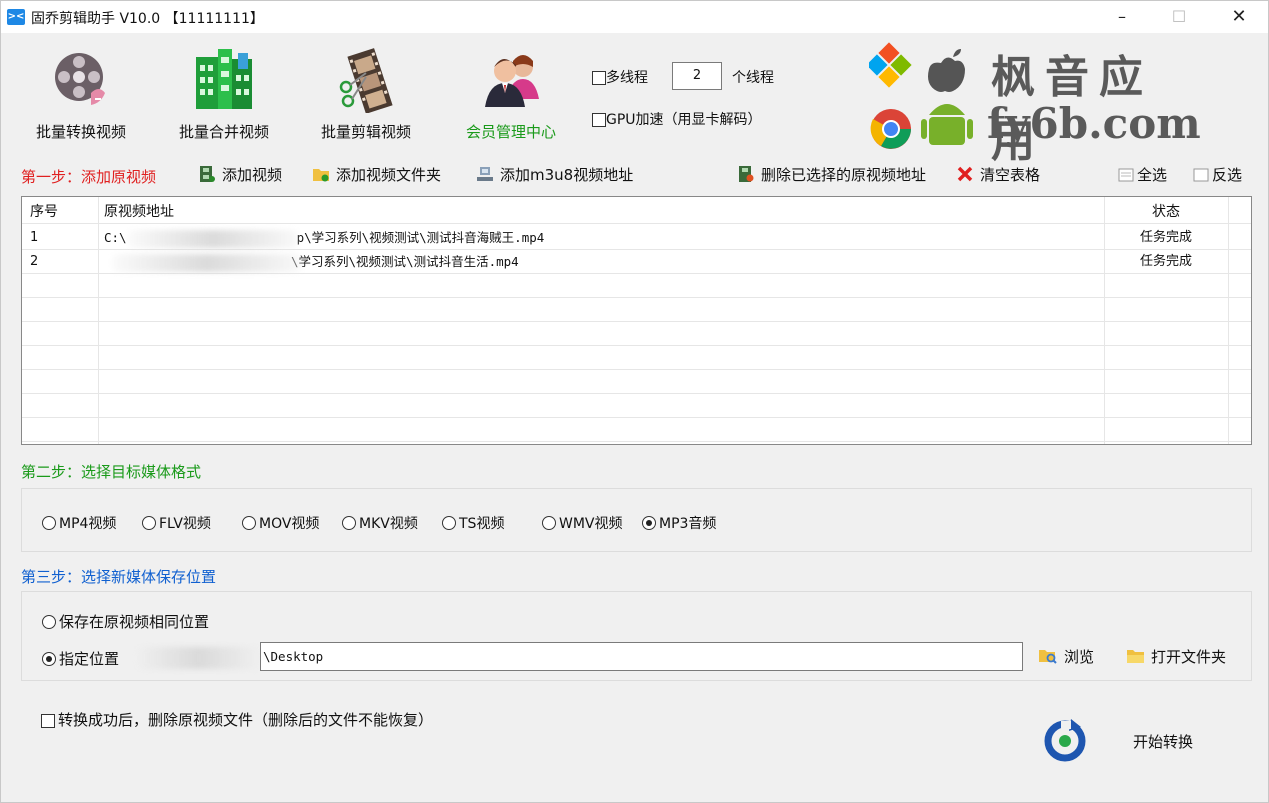 The width and height of the screenshot is (1269, 803). What do you see at coordinates (198, 658) in the screenshot?
I see `redaction-blur` at bounding box center [198, 658].